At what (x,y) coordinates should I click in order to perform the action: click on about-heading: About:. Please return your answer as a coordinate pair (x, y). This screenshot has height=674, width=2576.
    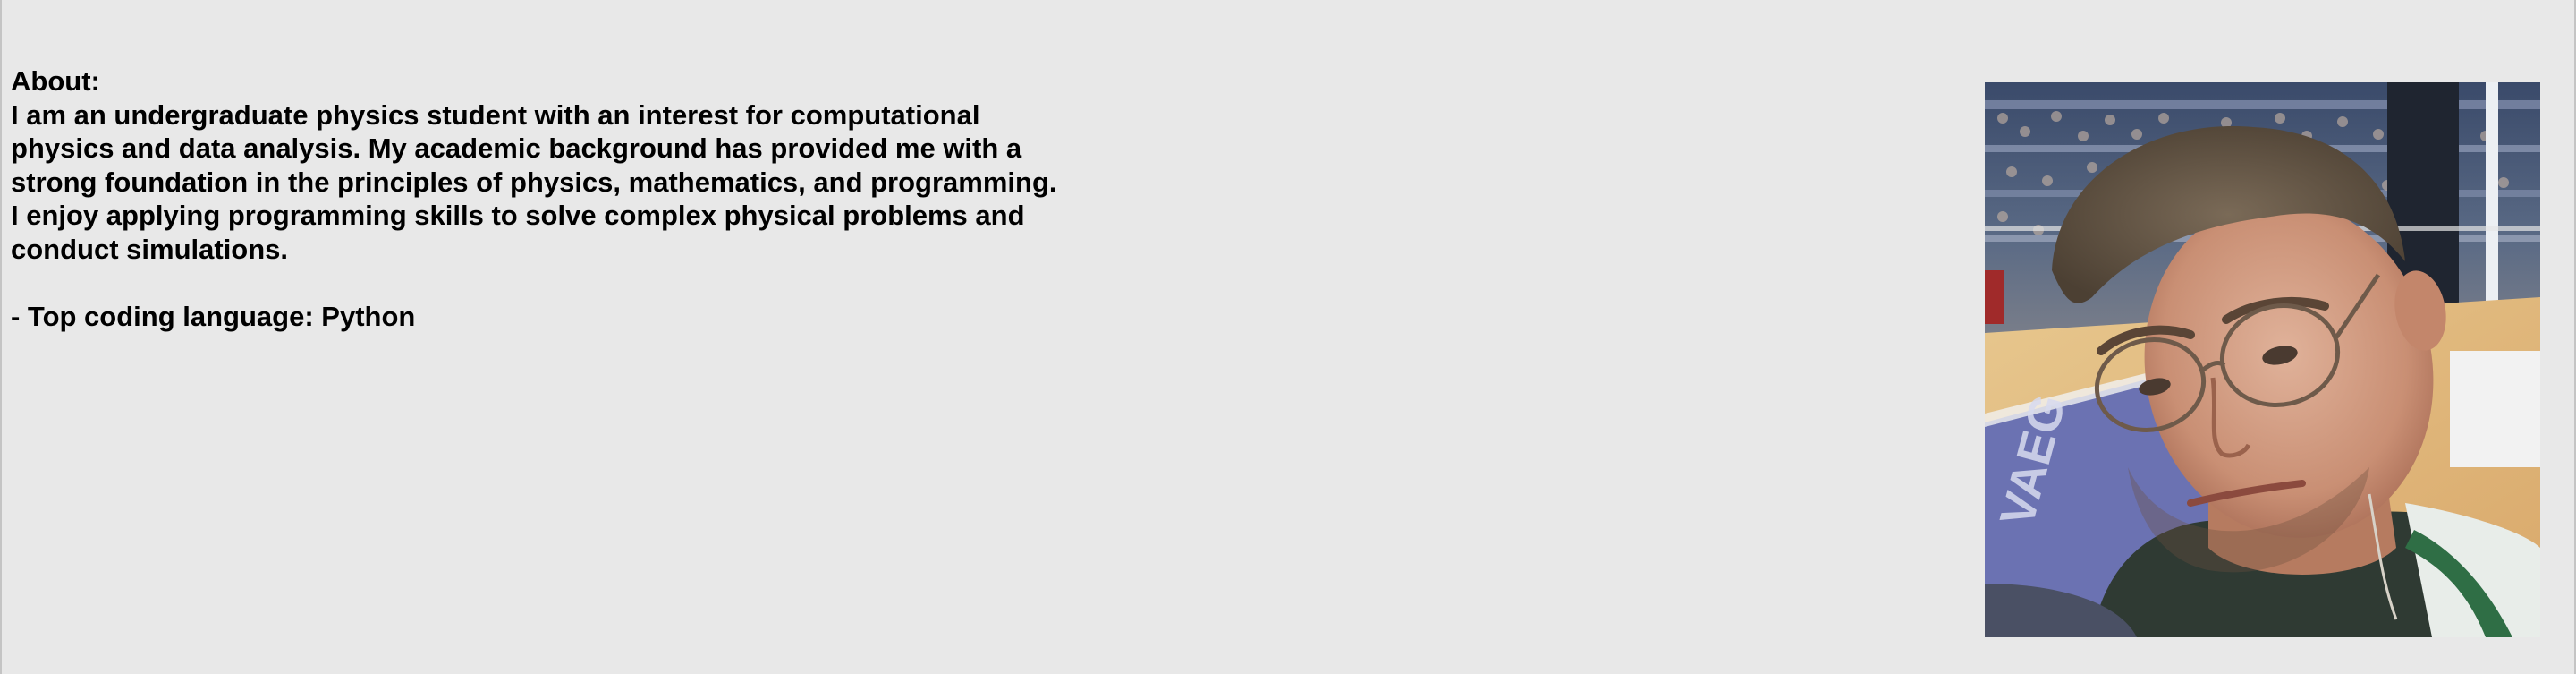
    Looking at the image, I should click on (55, 81).